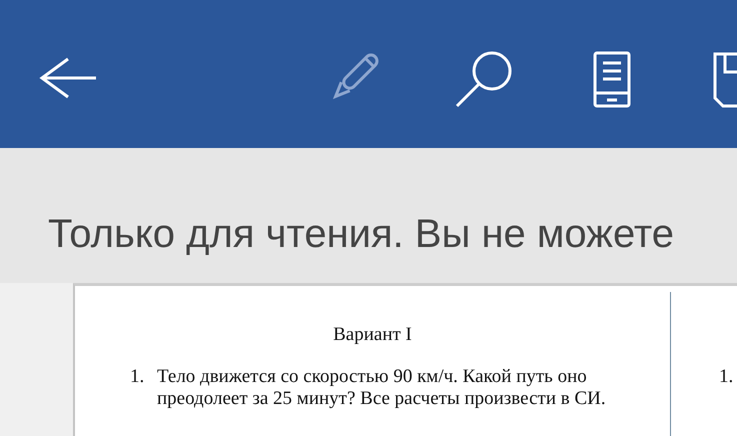 Image resolution: width=737 pixels, height=436 pixels. I want to click on document-heading: Вариант I, so click(372, 335).